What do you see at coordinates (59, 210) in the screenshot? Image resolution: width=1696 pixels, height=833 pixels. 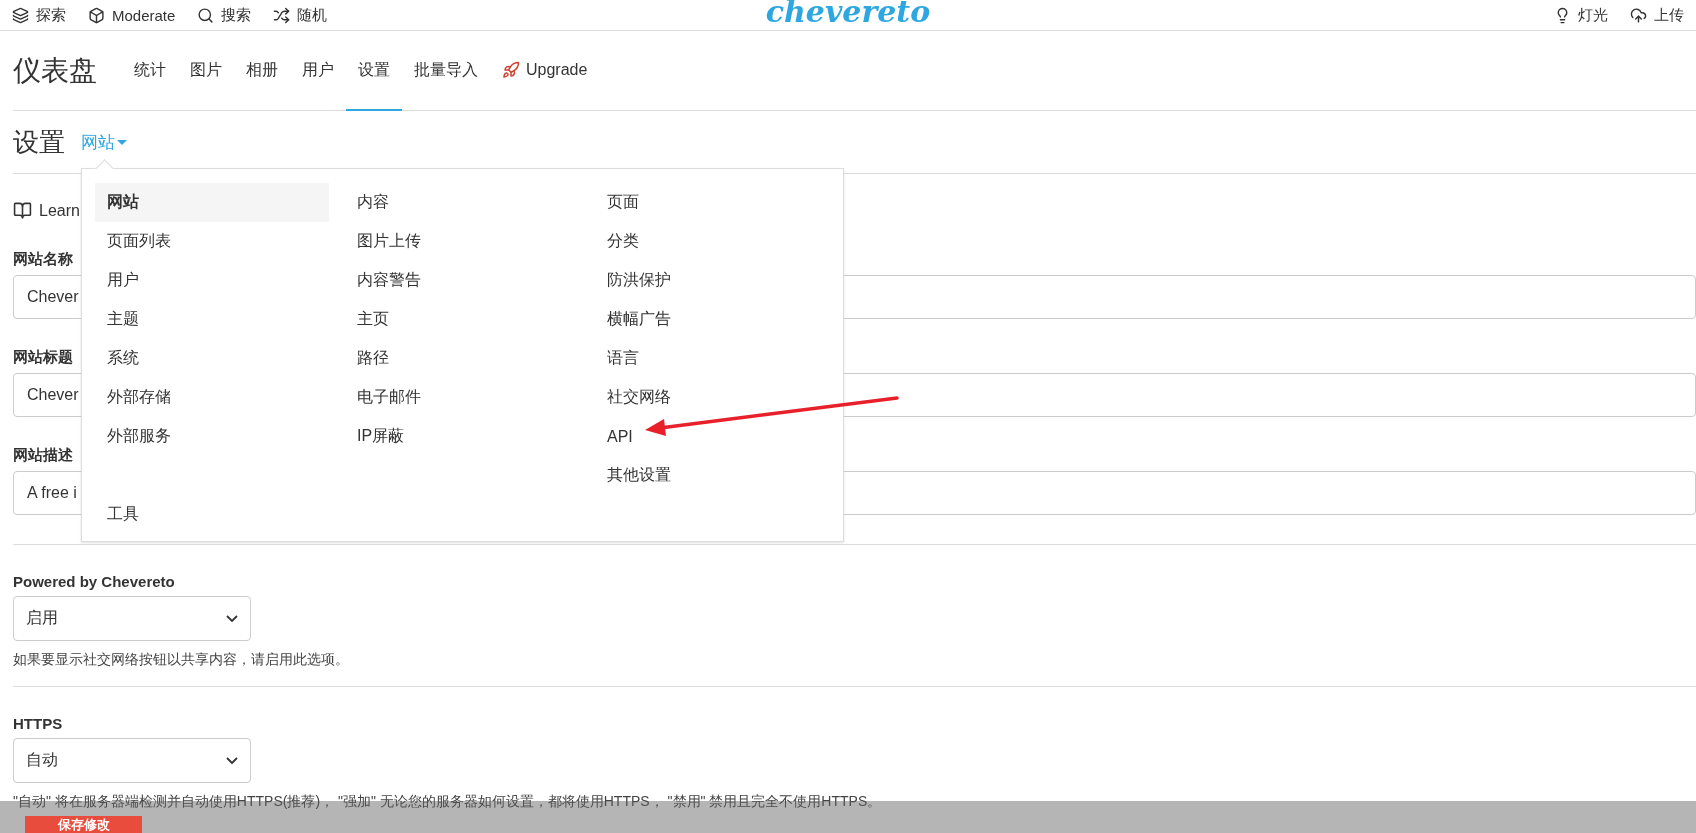 I see `learn-link: Learn` at bounding box center [59, 210].